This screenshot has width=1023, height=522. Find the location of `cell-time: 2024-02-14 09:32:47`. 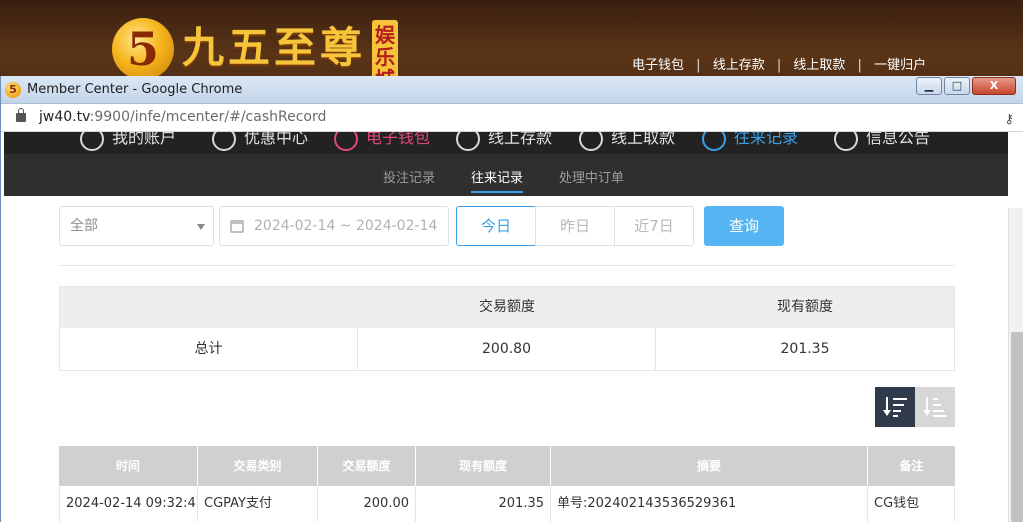

cell-time: 2024-02-14 09:32:47 is located at coordinates (128, 504).